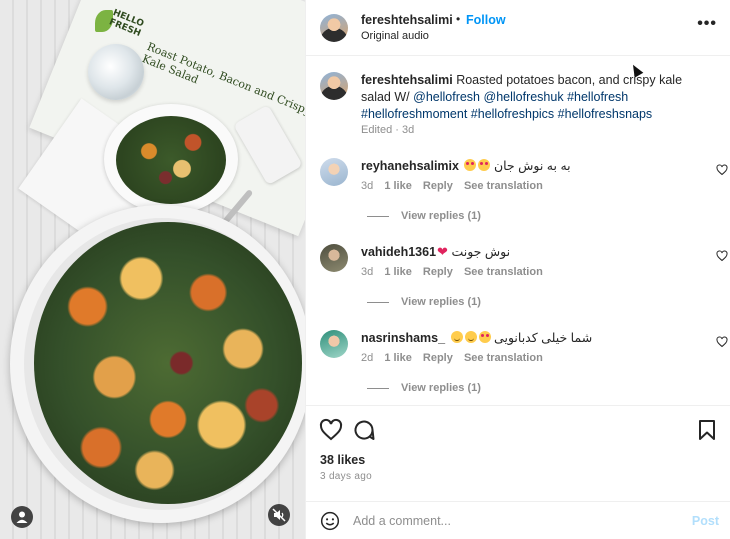 The height and width of the screenshot is (539, 730). What do you see at coordinates (388, 130) in the screenshot?
I see `caption-meta: Edited · 3d` at bounding box center [388, 130].